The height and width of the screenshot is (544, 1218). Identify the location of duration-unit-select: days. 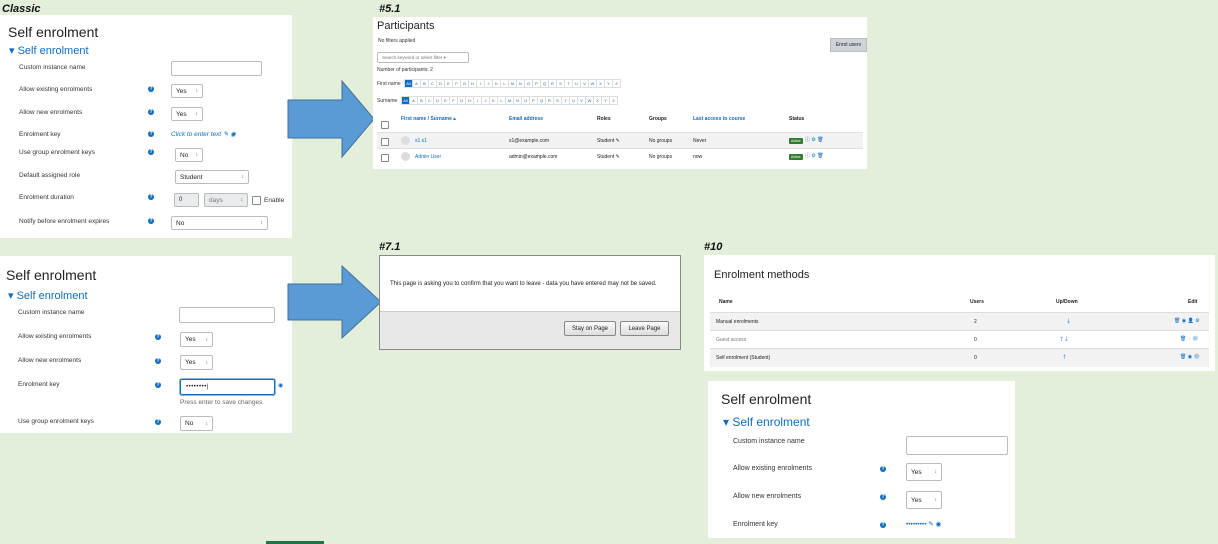
(226, 200).